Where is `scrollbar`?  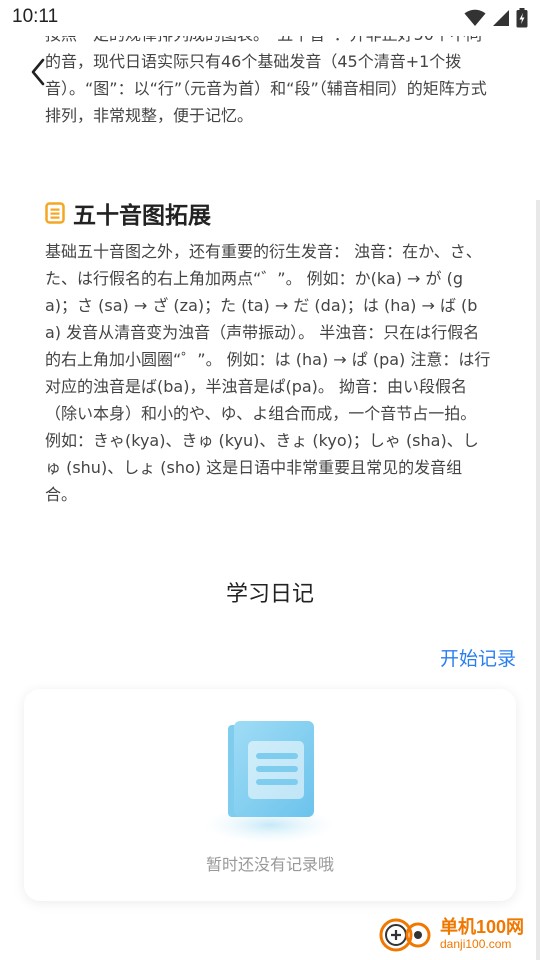
scrollbar is located at coordinates (538, 580).